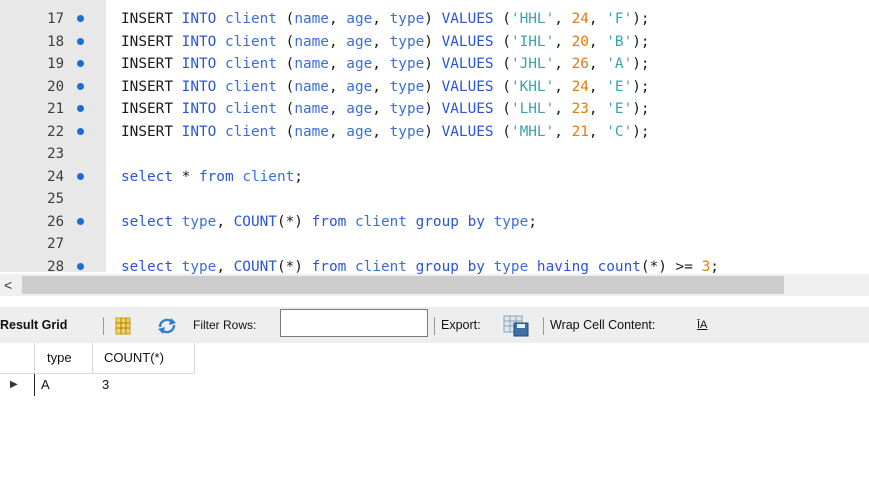 This screenshot has height=485, width=869. Describe the element at coordinates (212, 177) in the screenshot. I see `code-text: select * from client;` at that location.